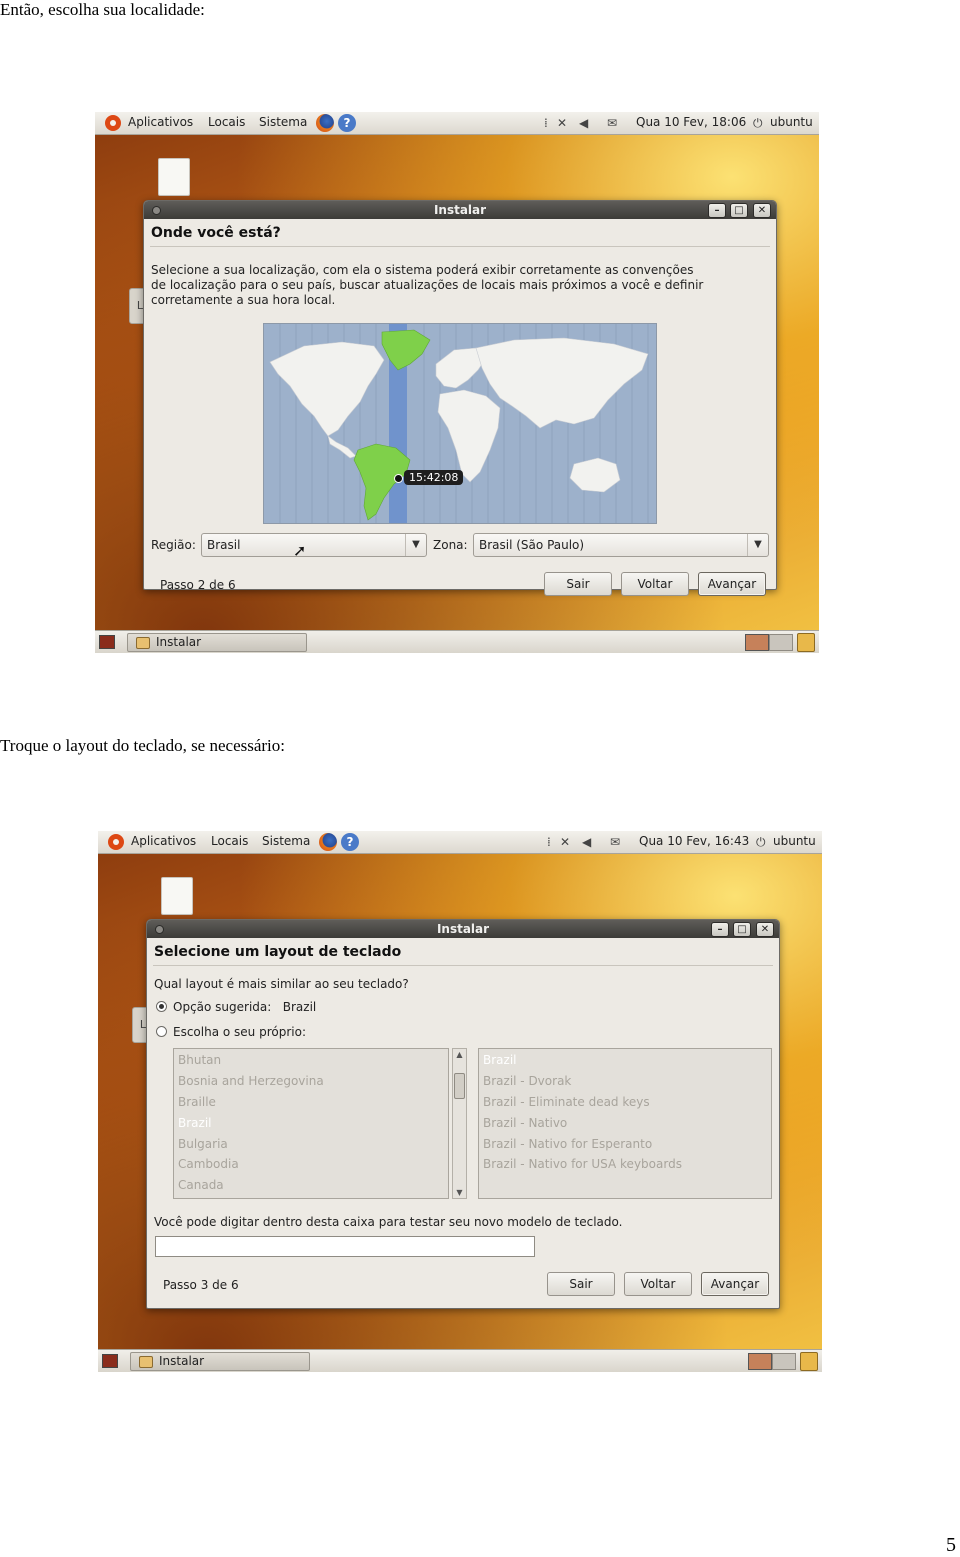 The height and width of the screenshot is (1557, 960). What do you see at coordinates (566, 1102) in the screenshot?
I see `layout-item: Brazil - Eliminate dead keys` at bounding box center [566, 1102].